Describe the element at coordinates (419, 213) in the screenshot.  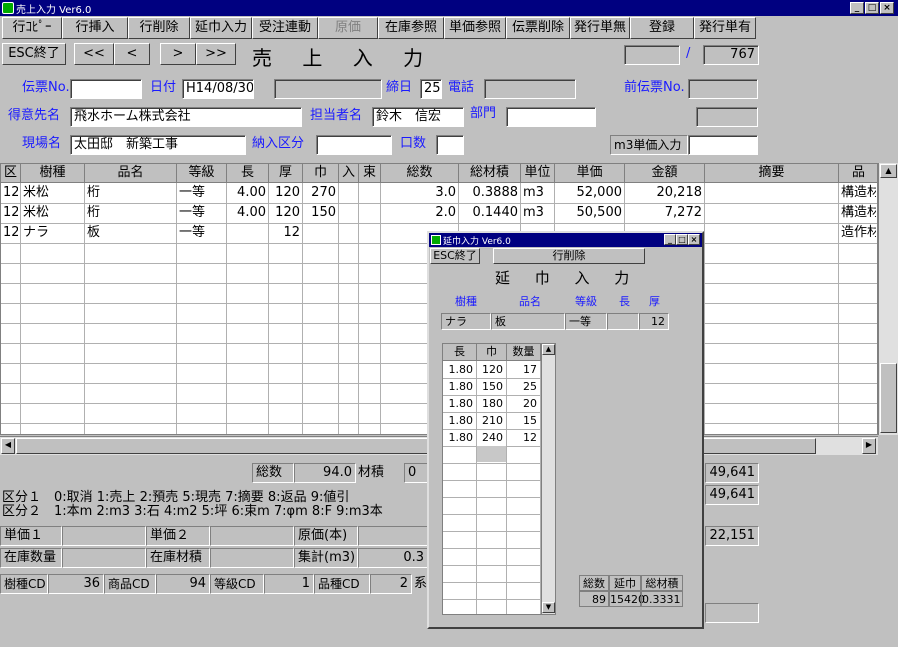
I see `grid-cell: 2.0` at that location.